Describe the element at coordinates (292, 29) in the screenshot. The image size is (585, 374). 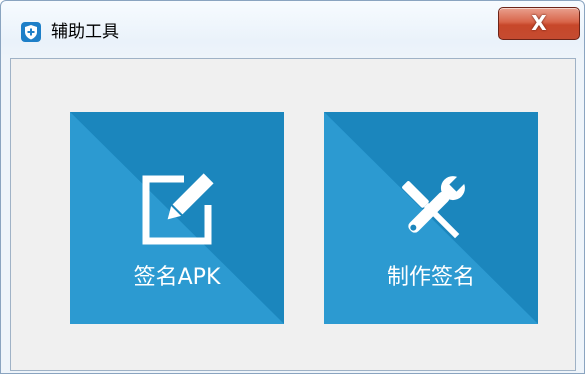
I see `title-bar: 辅助工具 X` at that location.